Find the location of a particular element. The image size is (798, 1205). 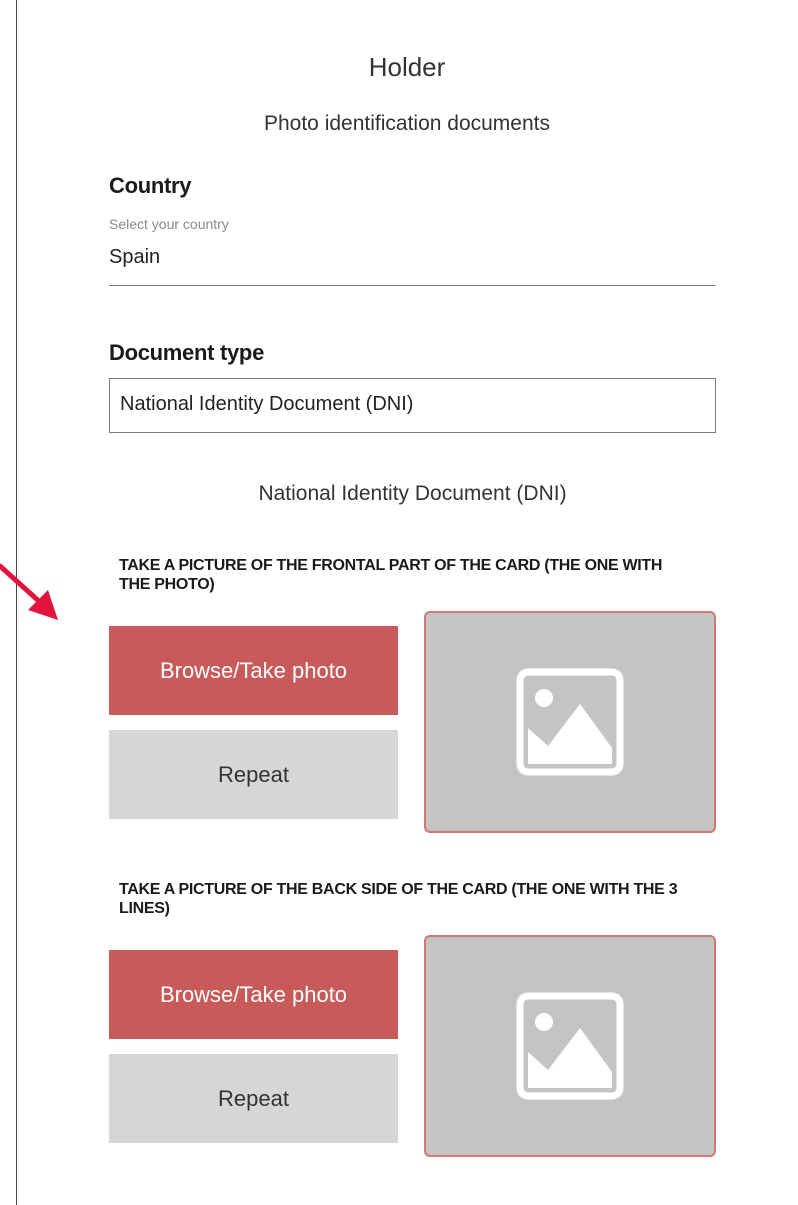

page-title: Holder is located at coordinates (407, 67).